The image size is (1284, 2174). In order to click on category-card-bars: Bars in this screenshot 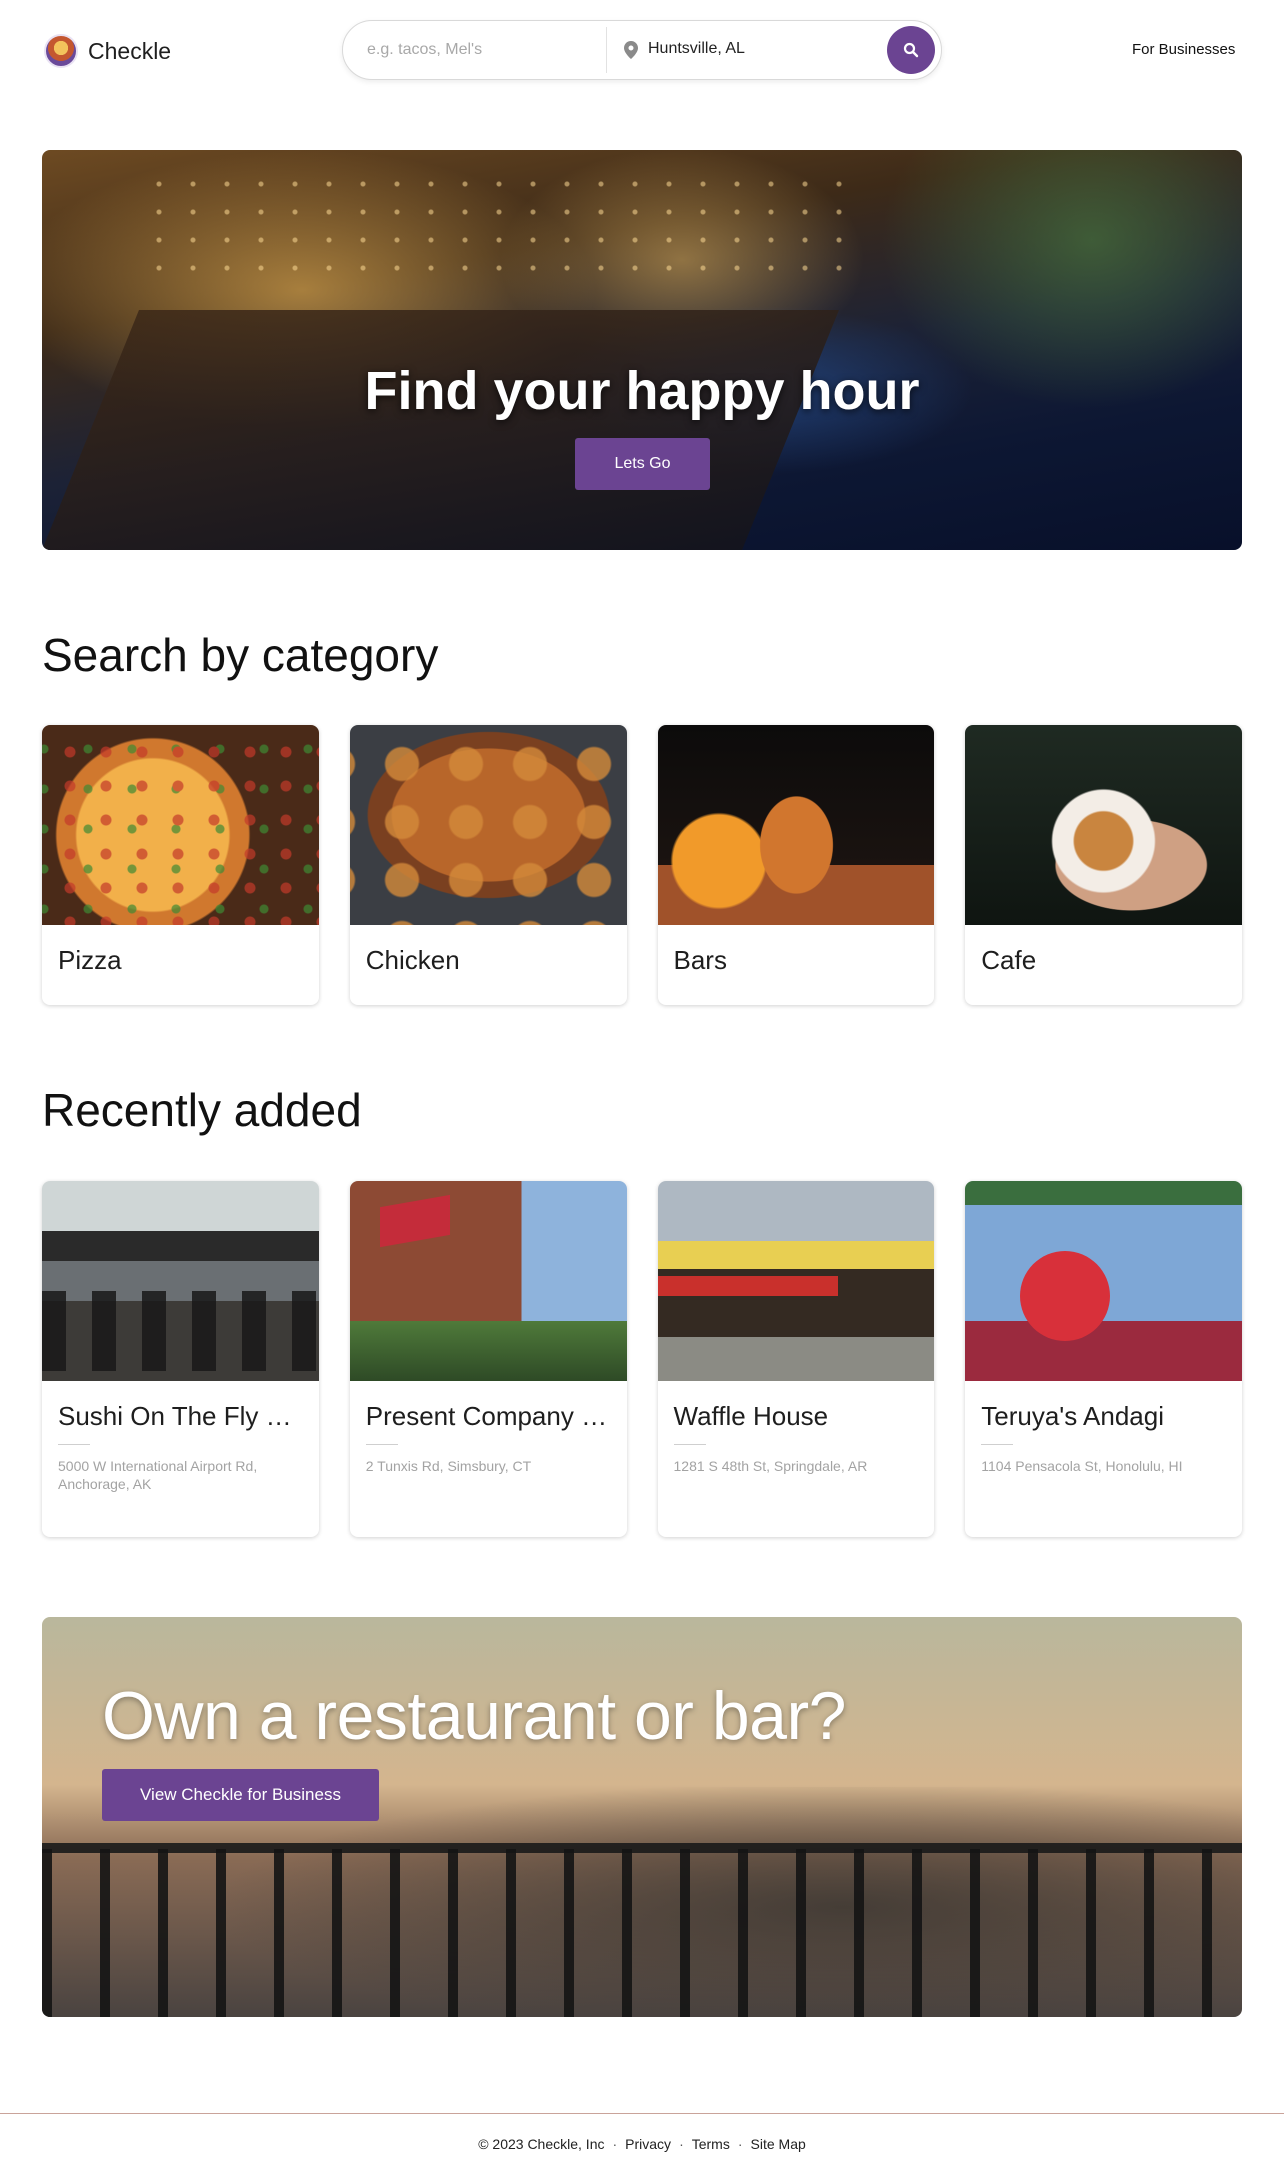, I will do `click(796, 865)`.